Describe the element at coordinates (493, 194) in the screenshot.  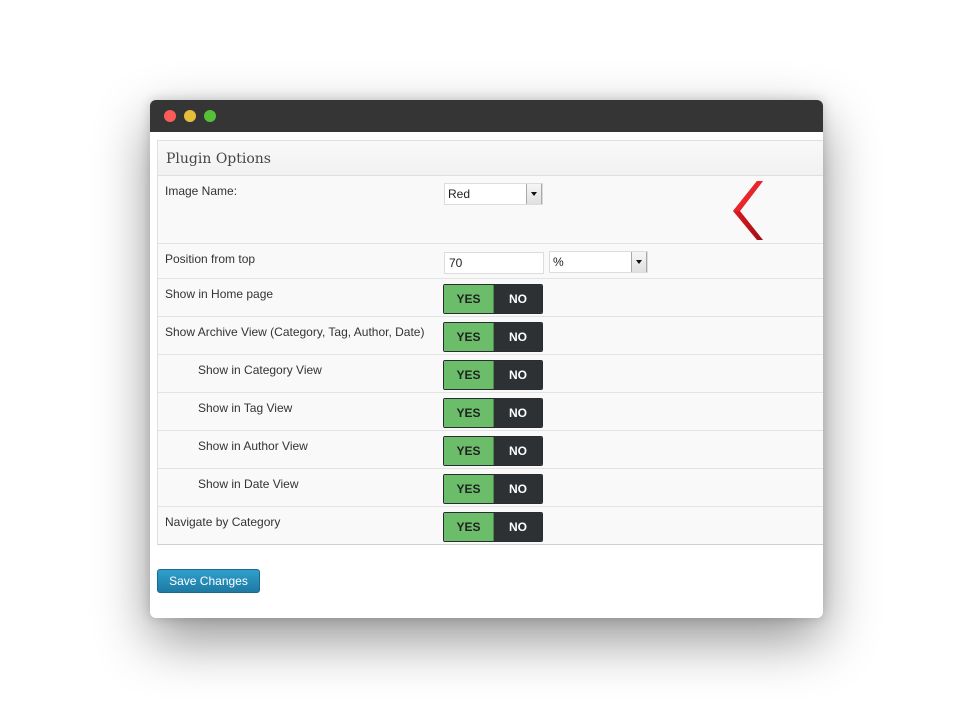
I see `image-name-select: Red` at that location.